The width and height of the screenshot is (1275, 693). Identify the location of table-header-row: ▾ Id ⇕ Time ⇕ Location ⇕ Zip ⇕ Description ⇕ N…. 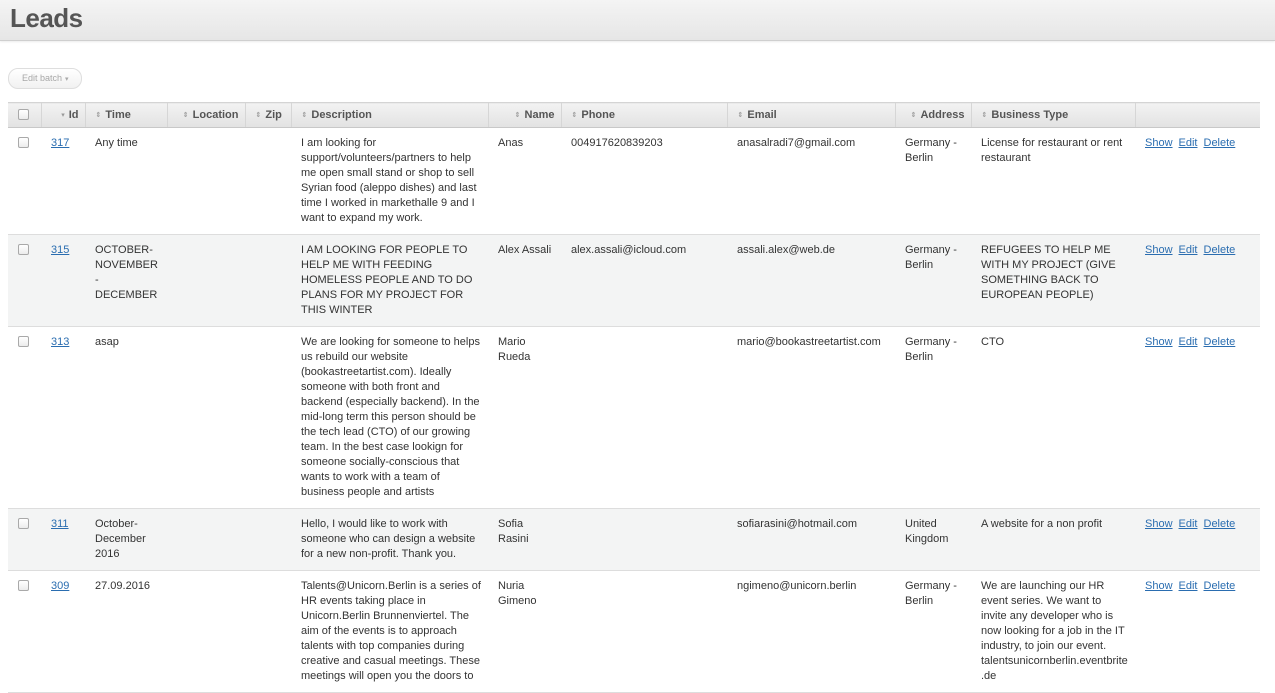
(634, 115).